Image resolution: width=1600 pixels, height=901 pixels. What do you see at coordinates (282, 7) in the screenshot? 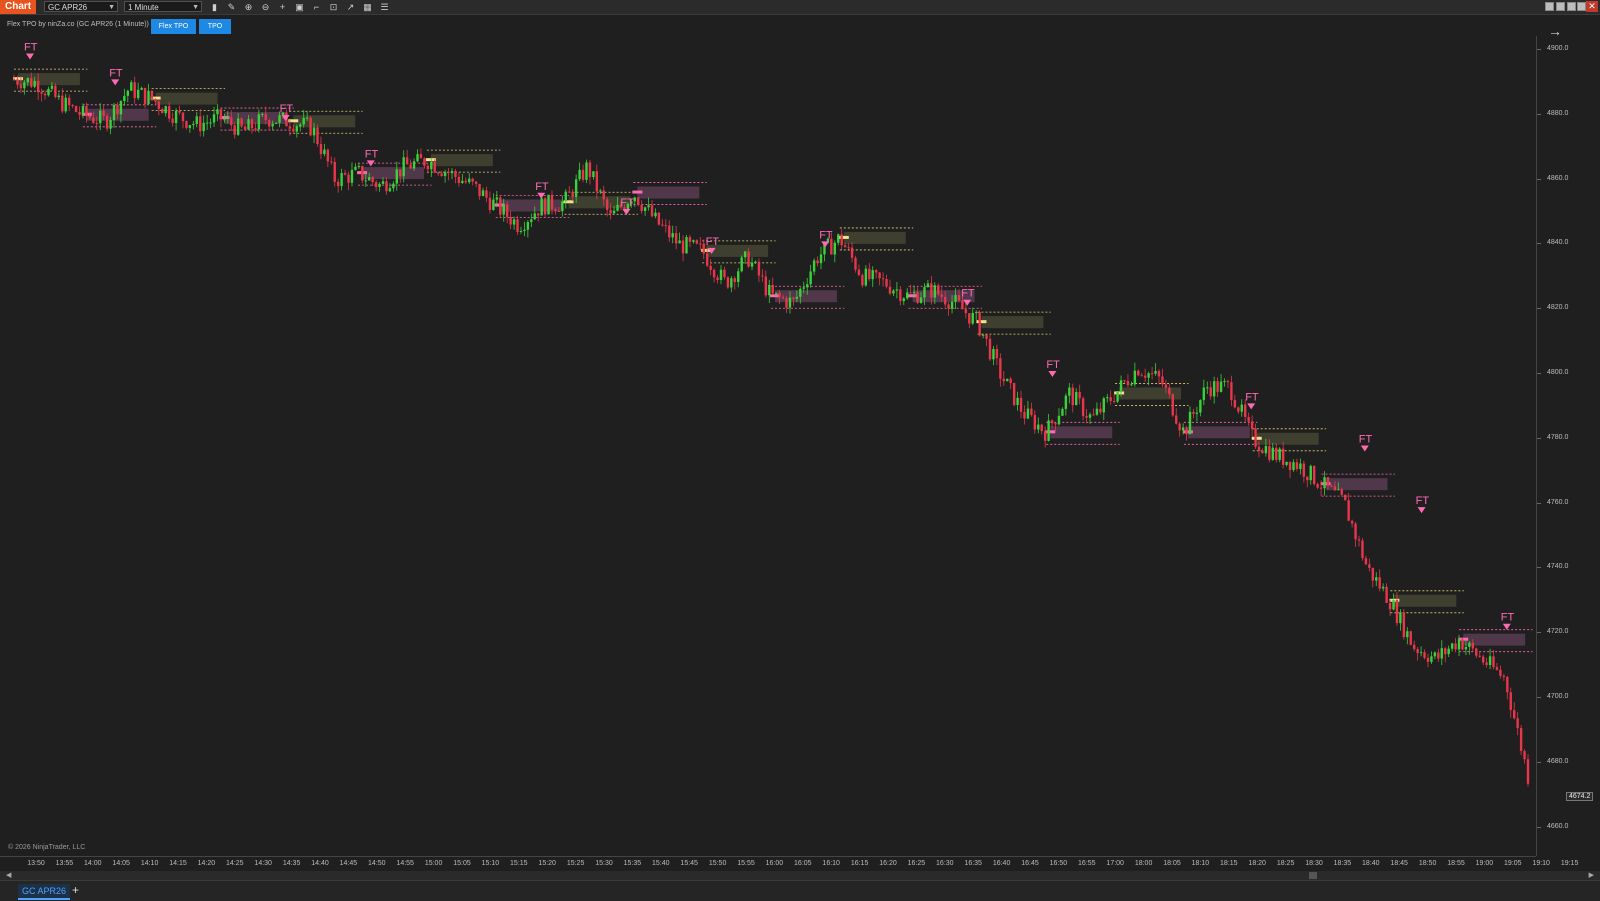
I see `crosshair-icon: +` at bounding box center [282, 7].